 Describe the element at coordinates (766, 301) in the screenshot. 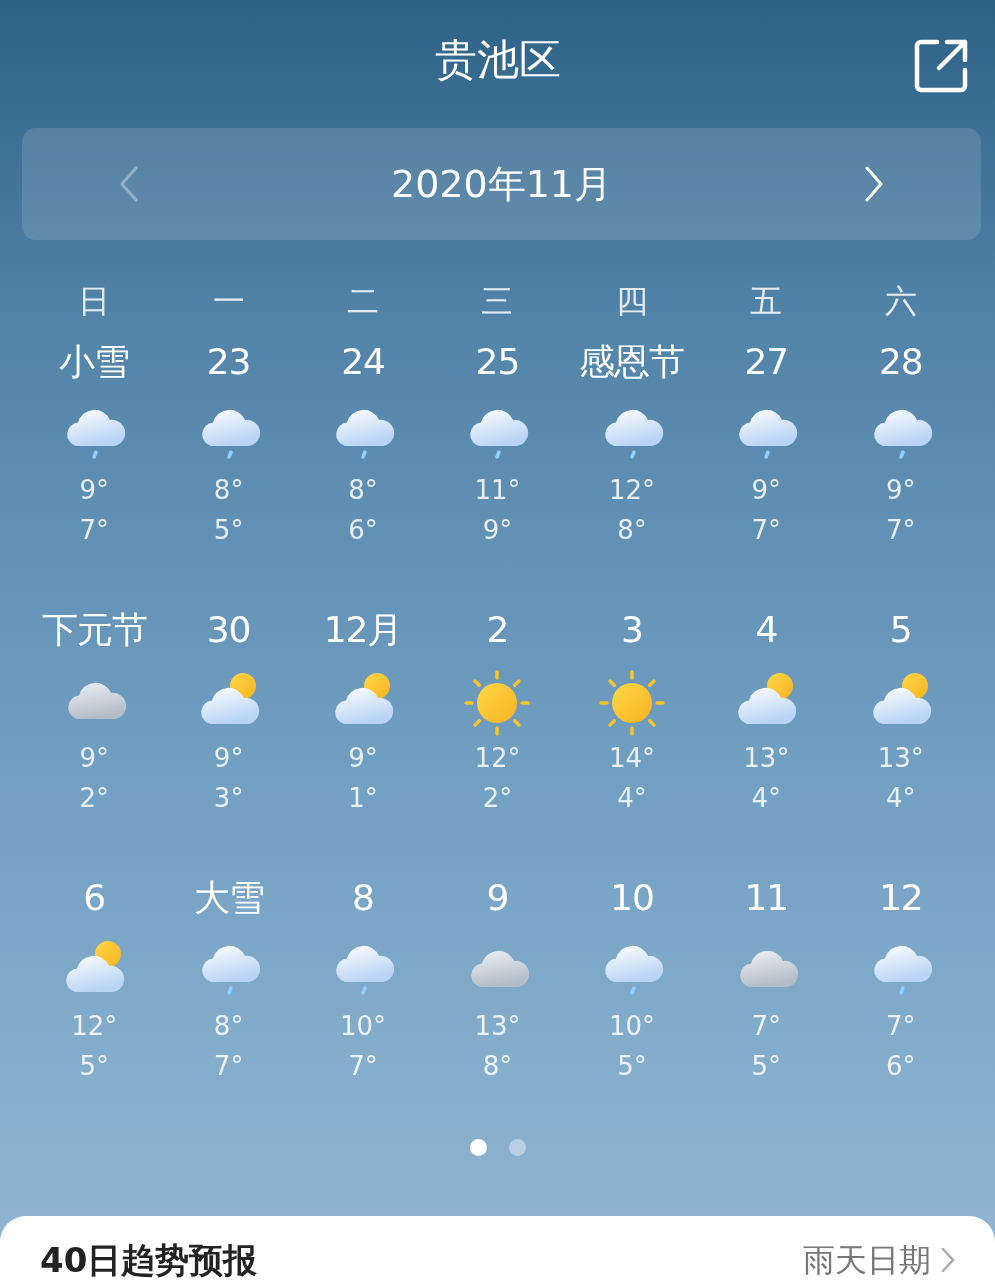

I see `weekday-label: 五` at that location.